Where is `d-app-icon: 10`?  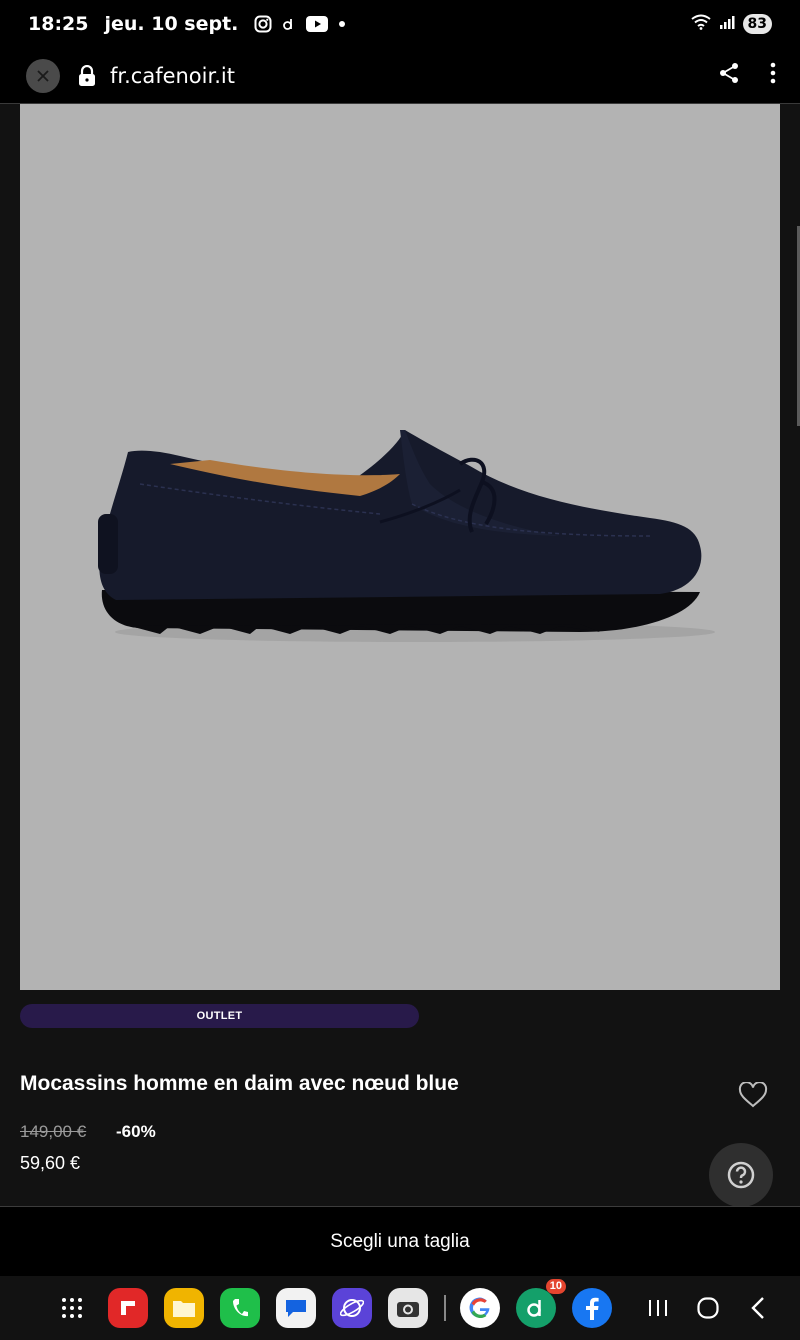 d-app-icon: 10 is located at coordinates (541, 1303).